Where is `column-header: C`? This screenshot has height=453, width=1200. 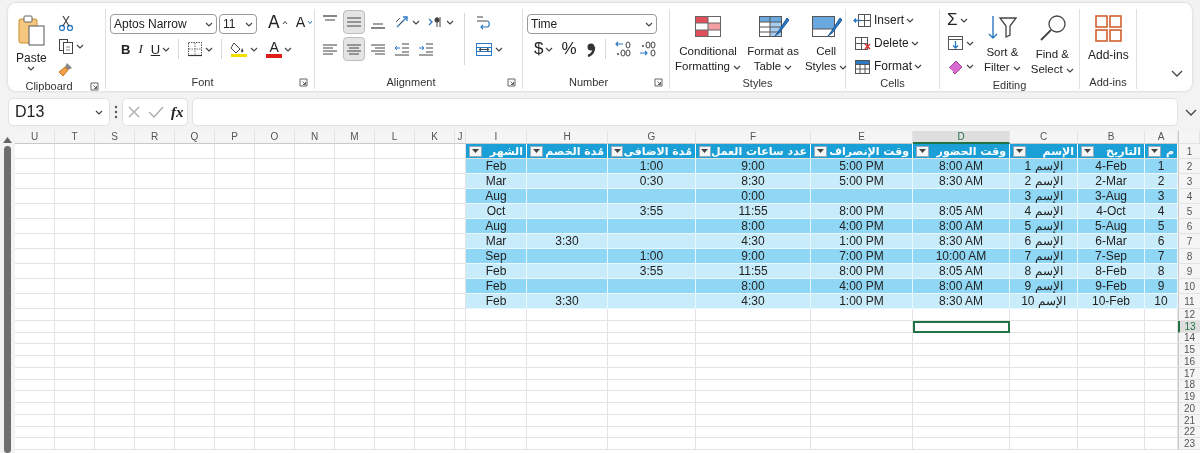
column-header: C is located at coordinates (1044, 137).